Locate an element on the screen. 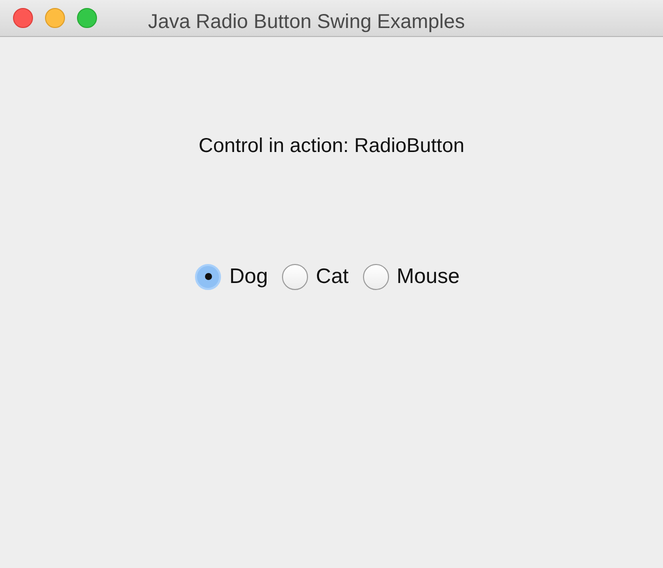  caption-label: Control in action: RadioButton is located at coordinates (331, 146).